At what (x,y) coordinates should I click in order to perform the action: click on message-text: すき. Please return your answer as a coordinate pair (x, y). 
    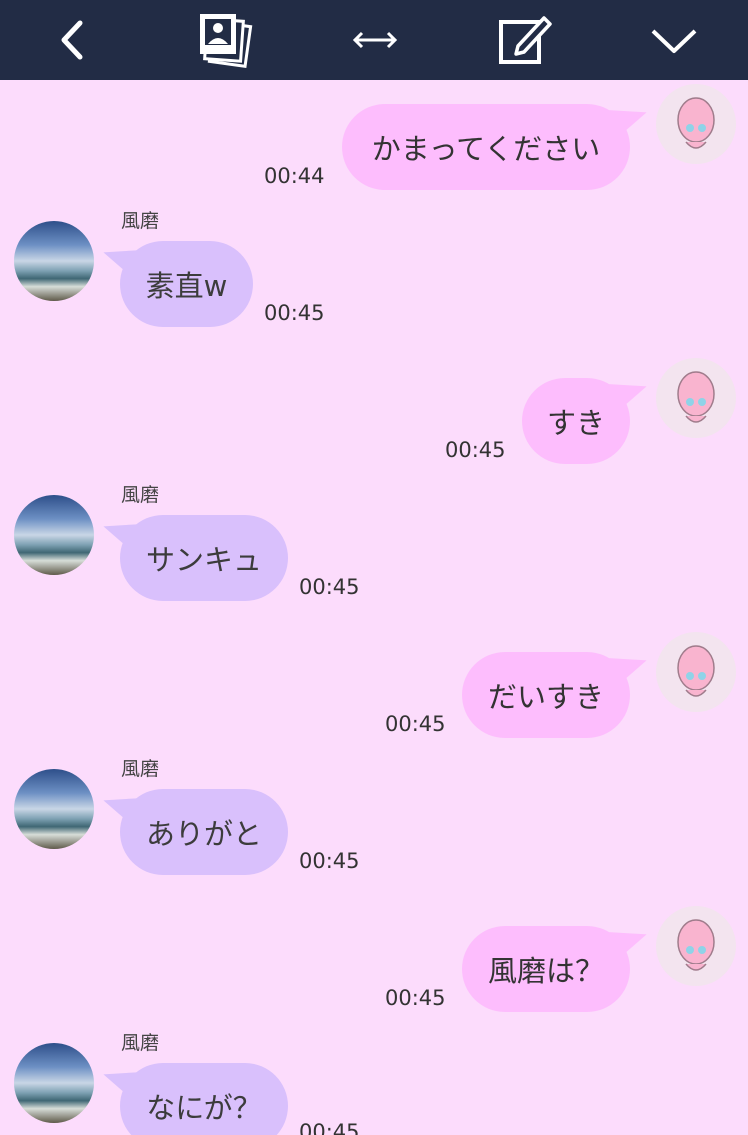
    Looking at the image, I should click on (576, 423).